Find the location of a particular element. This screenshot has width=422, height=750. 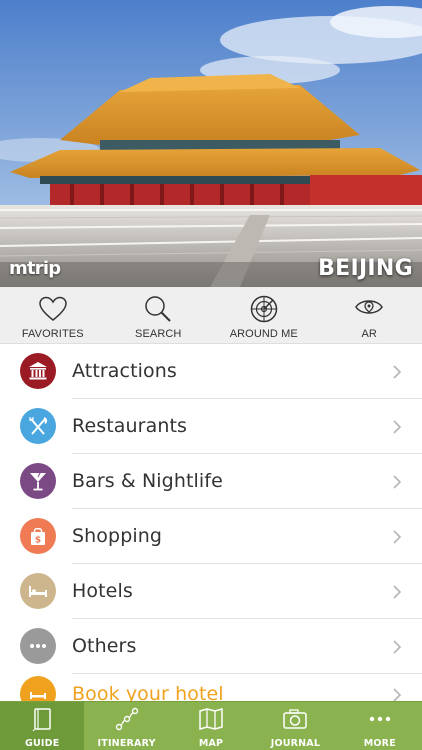

tab-guide: GUIDE is located at coordinates (42, 726).